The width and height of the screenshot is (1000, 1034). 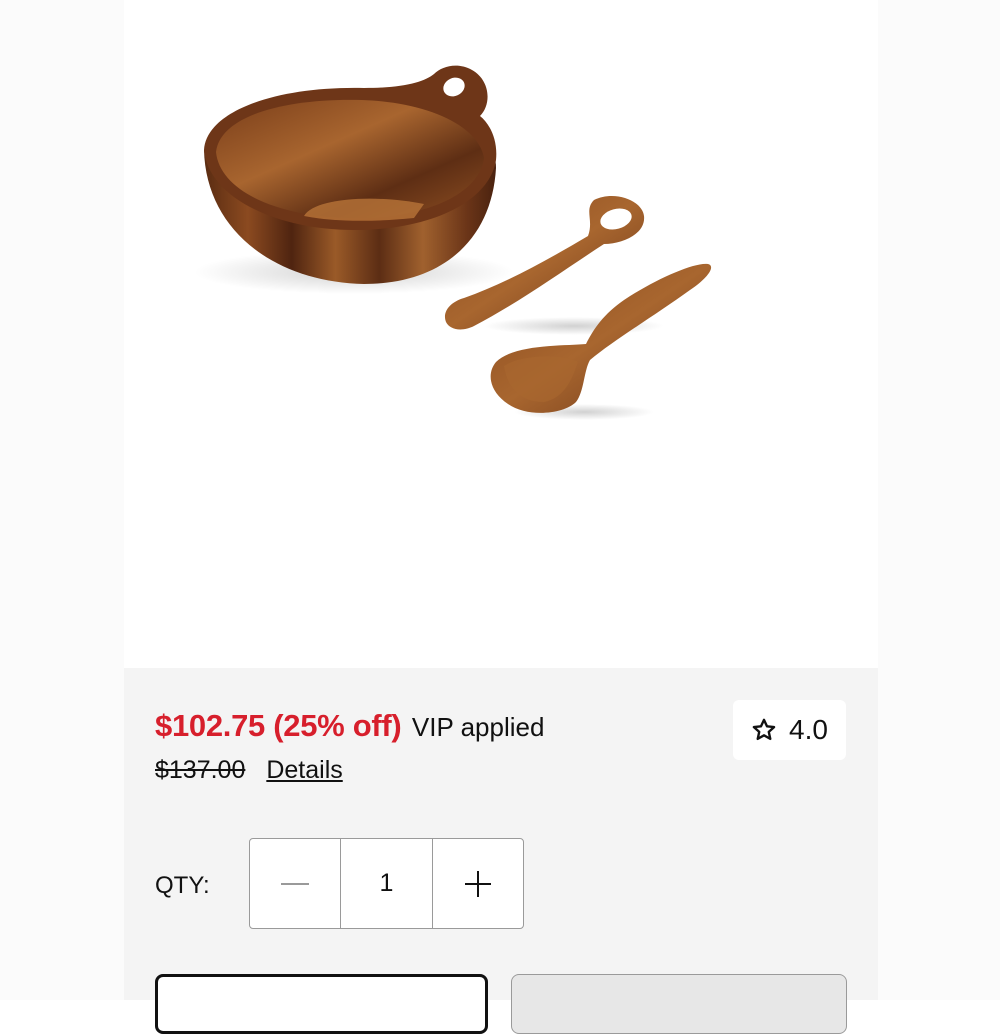 I want to click on star-outline-icon, so click(x=764, y=729).